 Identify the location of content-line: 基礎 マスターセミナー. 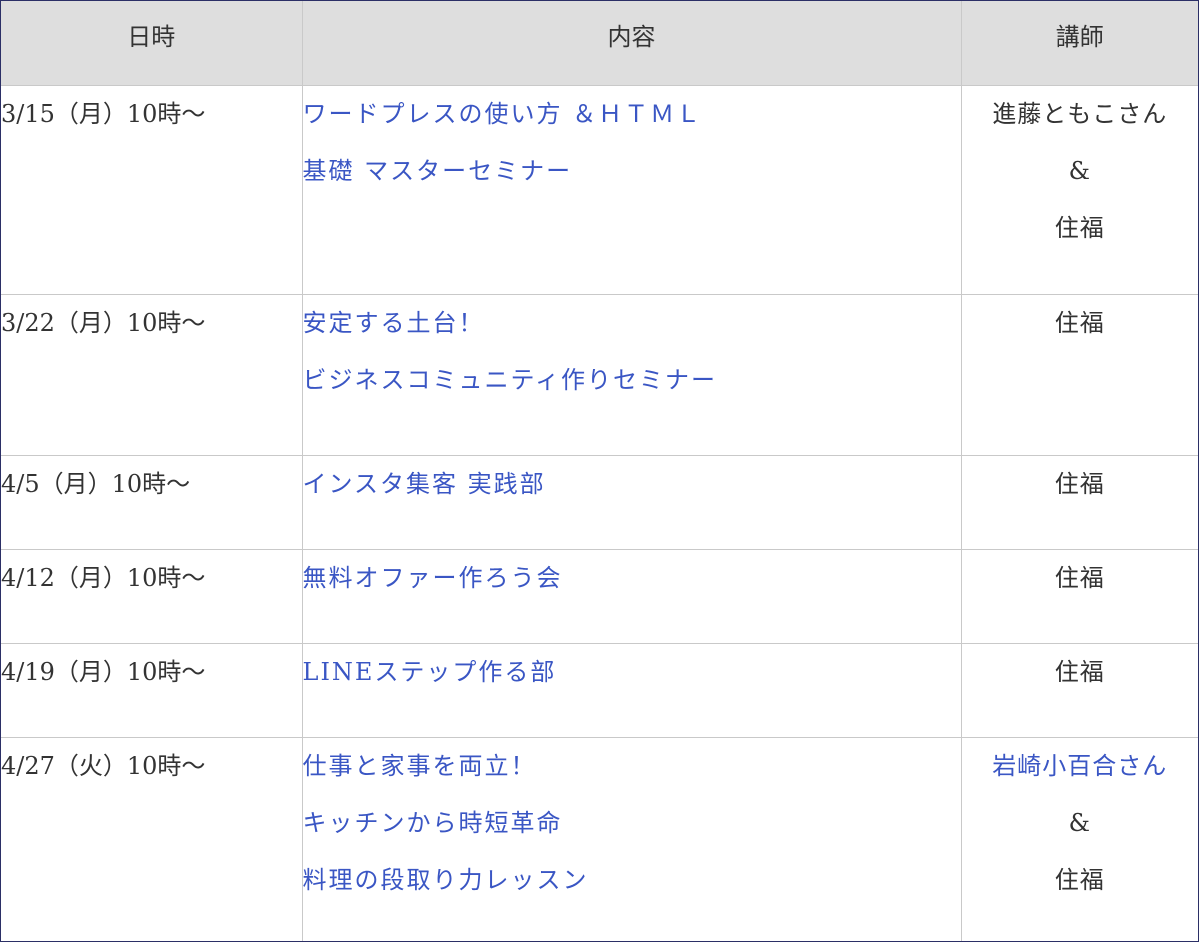
(632, 171).